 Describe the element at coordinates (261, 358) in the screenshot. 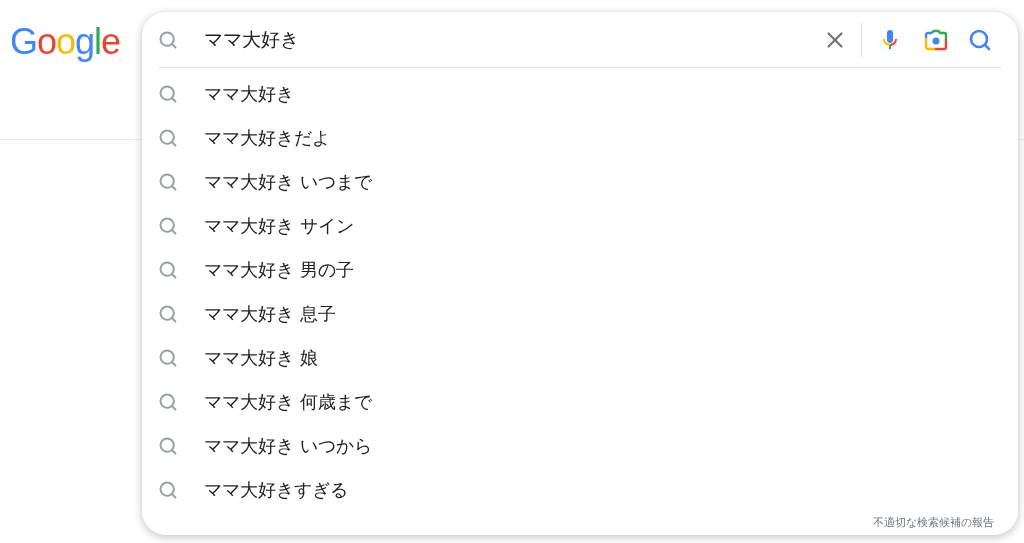

I see `suggestion-item: ママ大好き 娘` at that location.